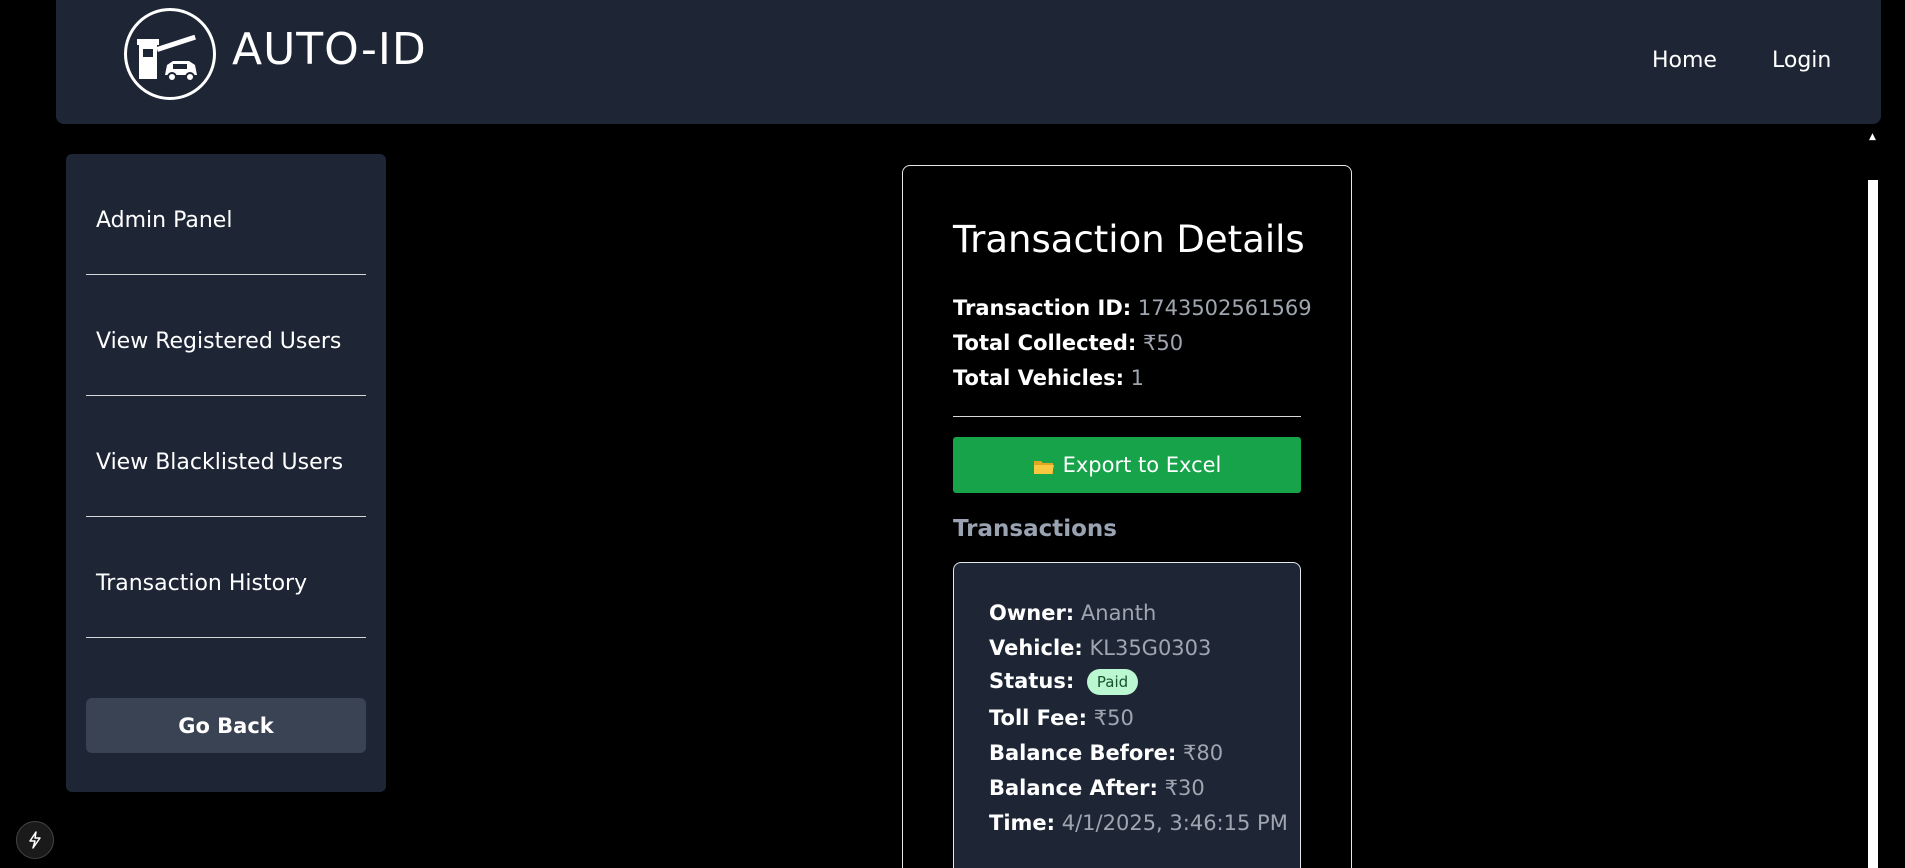 This screenshot has width=1905, height=868. I want to click on nav-login-link: Login, so click(1801, 60).